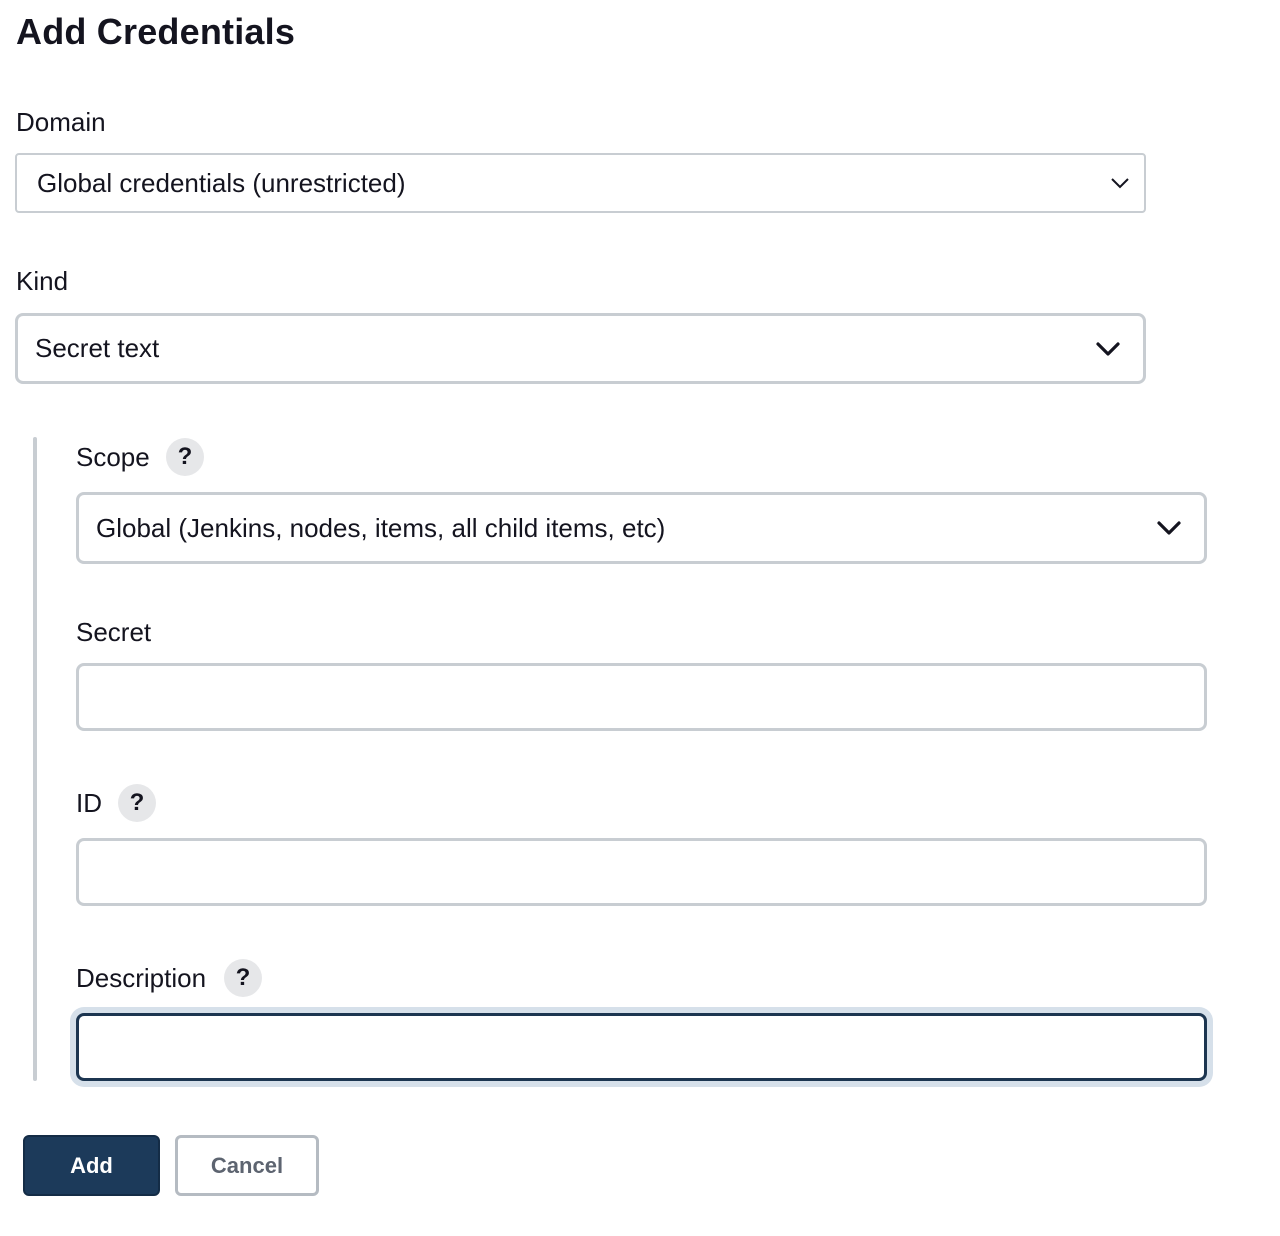  What do you see at coordinates (580, 348) in the screenshot?
I see `kind-select: Secret text` at bounding box center [580, 348].